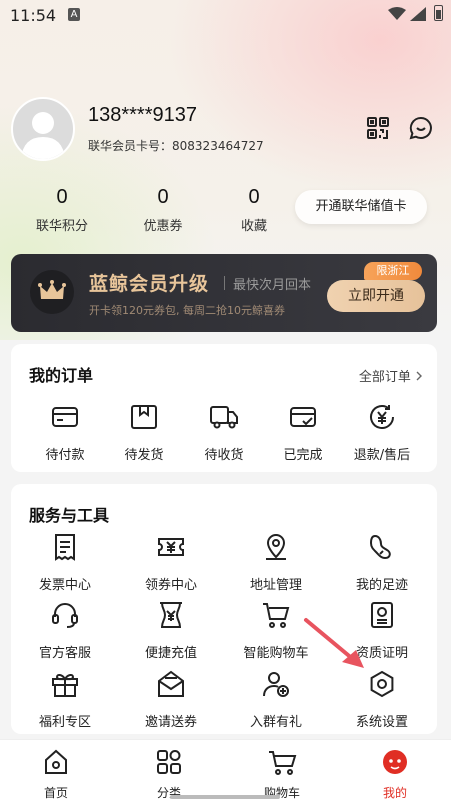 This screenshot has width=451, height=803. I want to click on settings-icon, so click(382, 684).